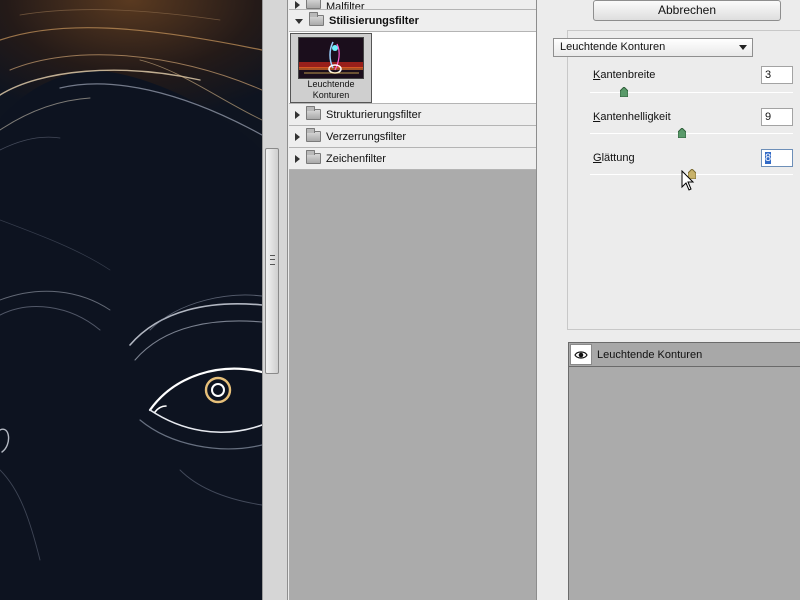  What do you see at coordinates (614, 158) in the screenshot?
I see `param-label-glaettung: Glättung` at bounding box center [614, 158].